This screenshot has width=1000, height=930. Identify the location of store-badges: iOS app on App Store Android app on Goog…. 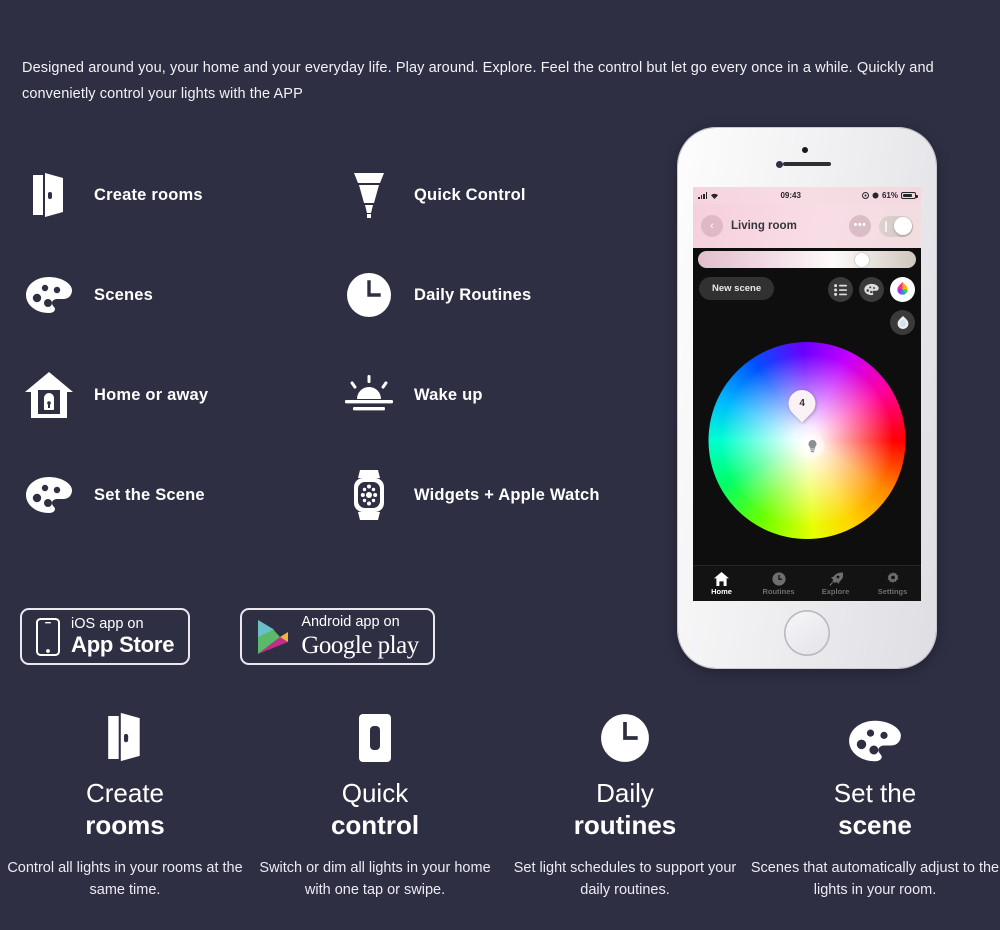
(227, 636).